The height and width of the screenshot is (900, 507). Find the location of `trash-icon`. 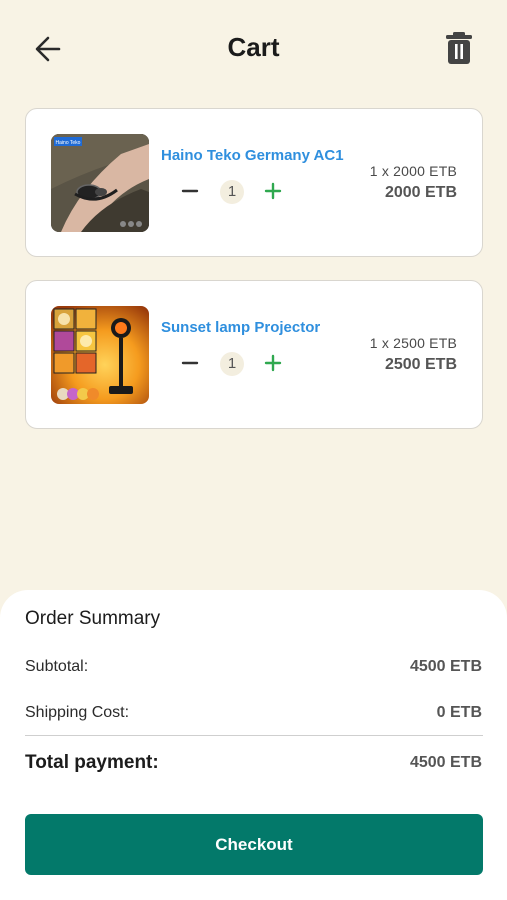

trash-icon is located at coordinates (459, 48).